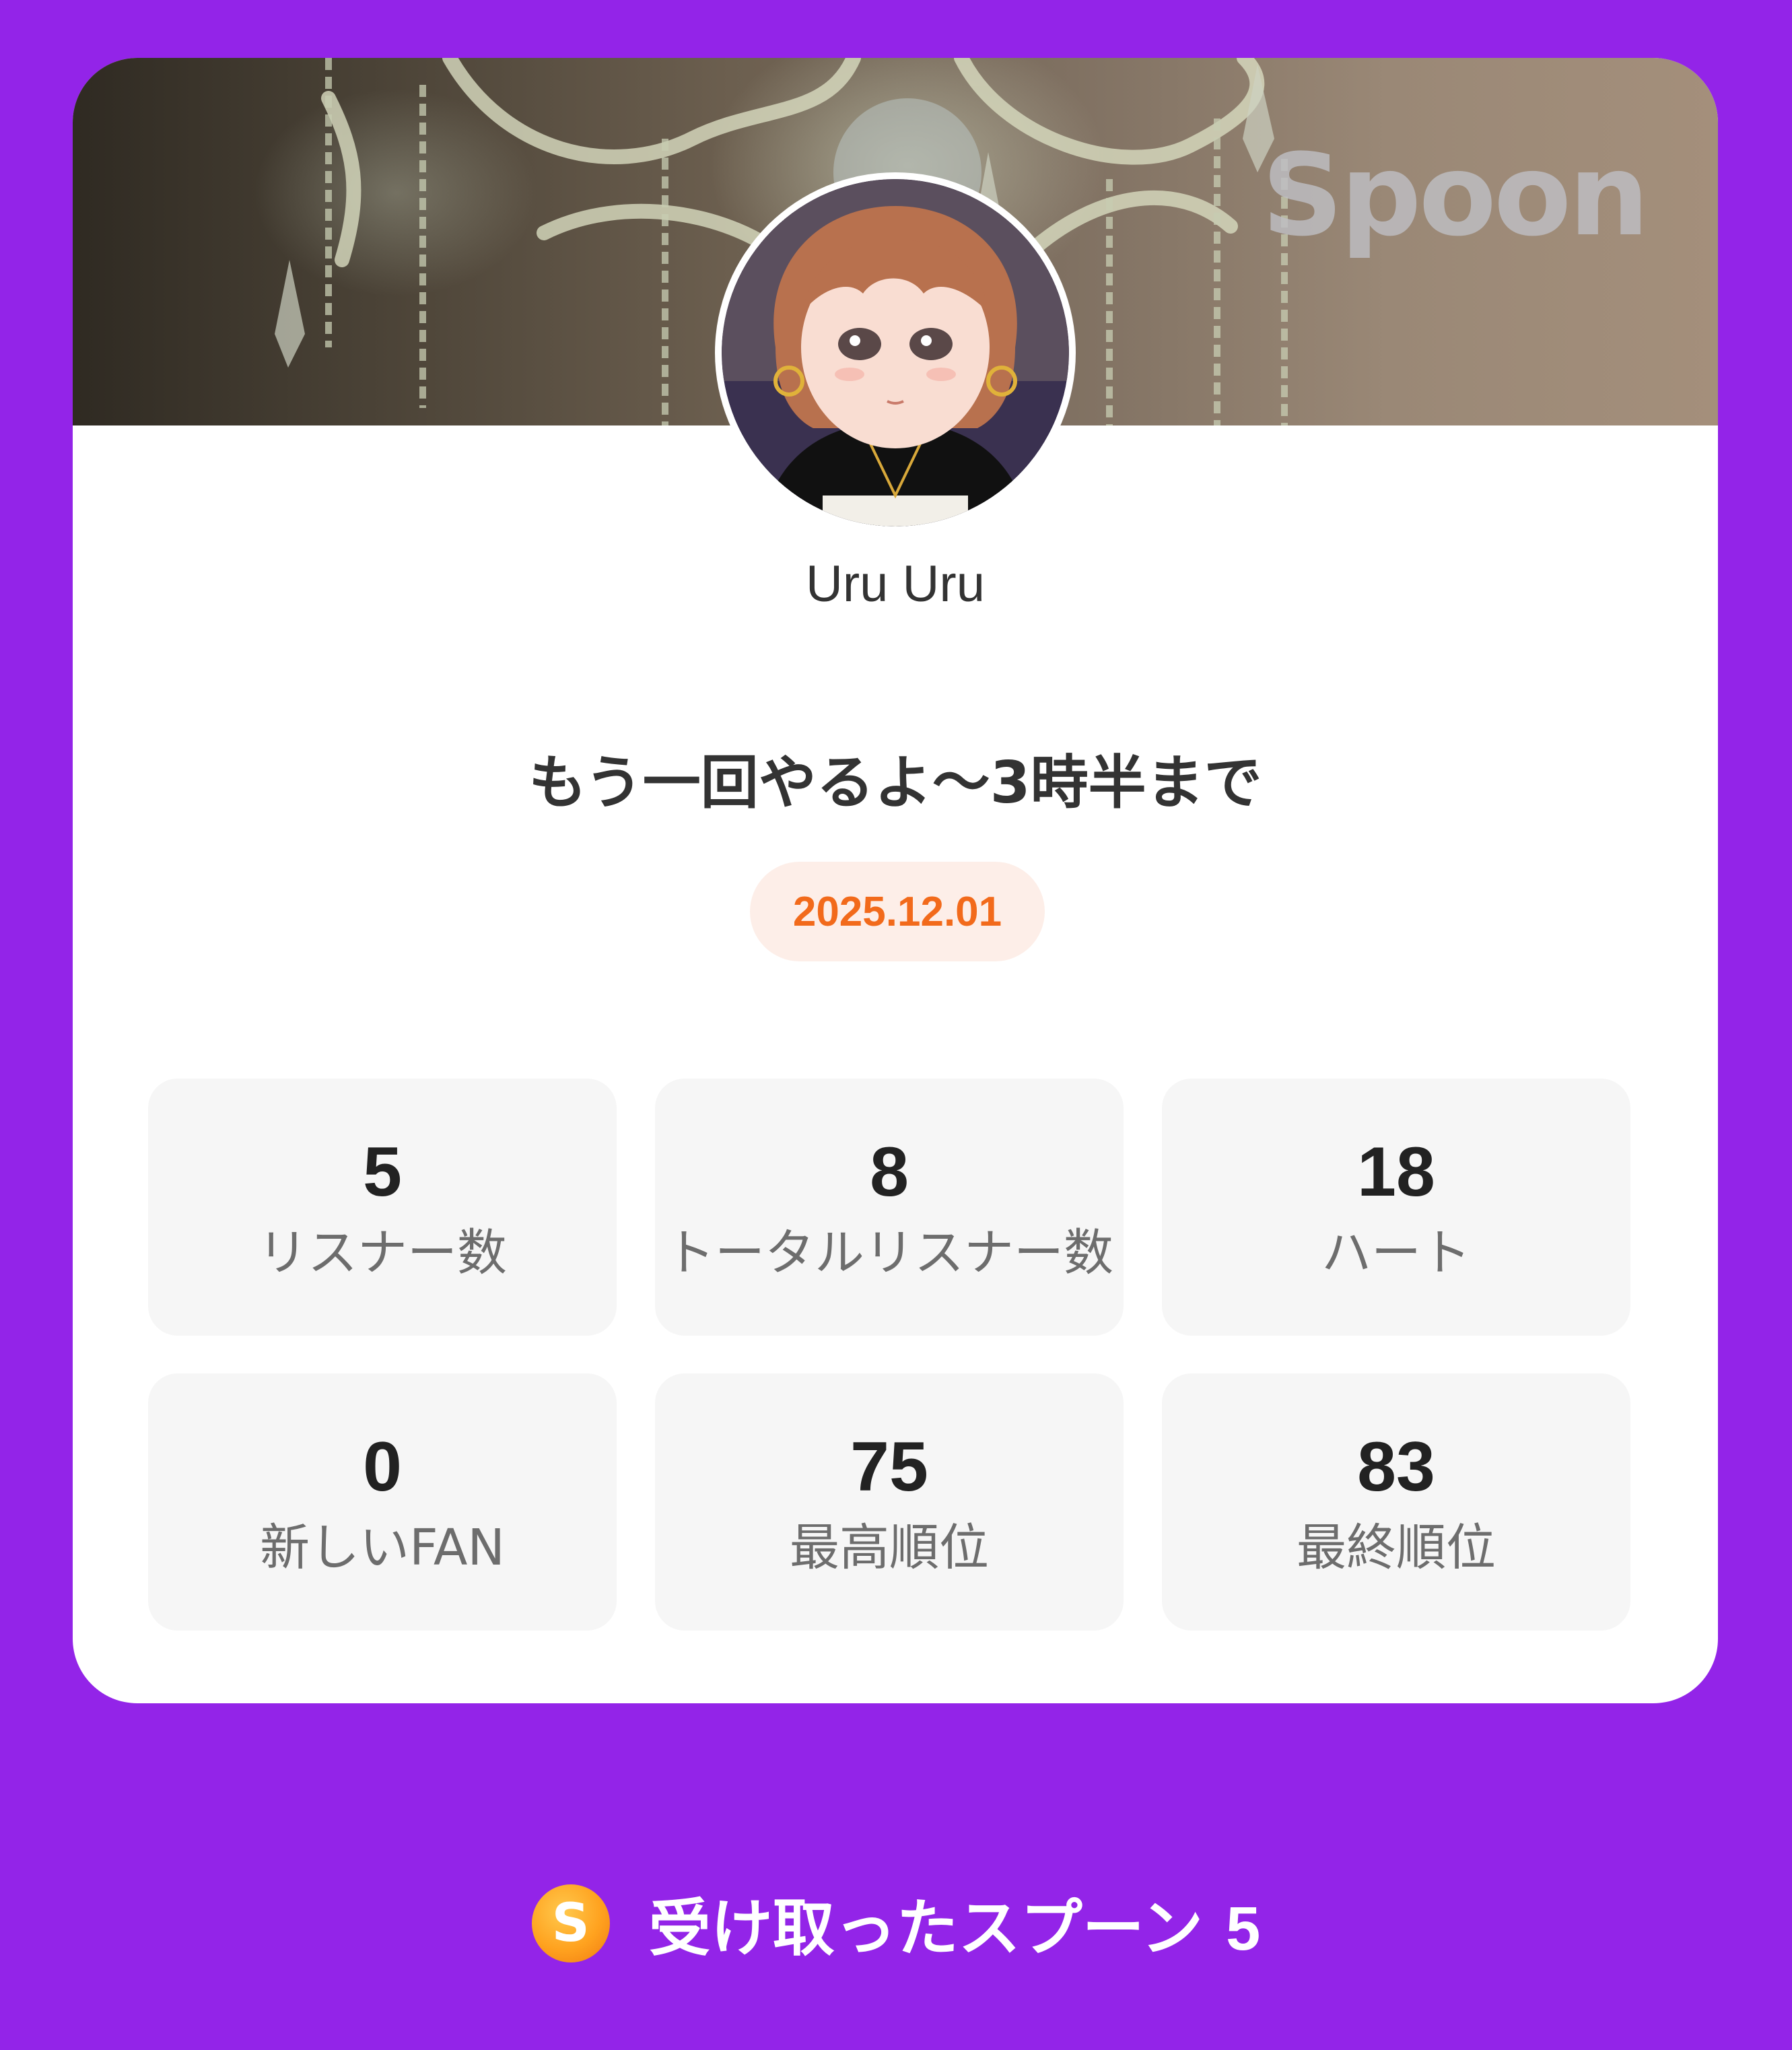  I want to click on stat-value: 5, so click(382, 1172).